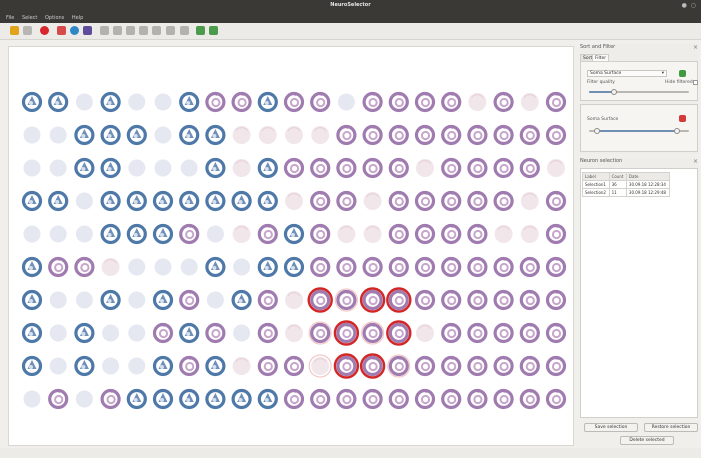 This screenshot has height=458, width=701. Describe the element at coordinates (44, 30) in the screenshot. I see `record-icon` at that location.